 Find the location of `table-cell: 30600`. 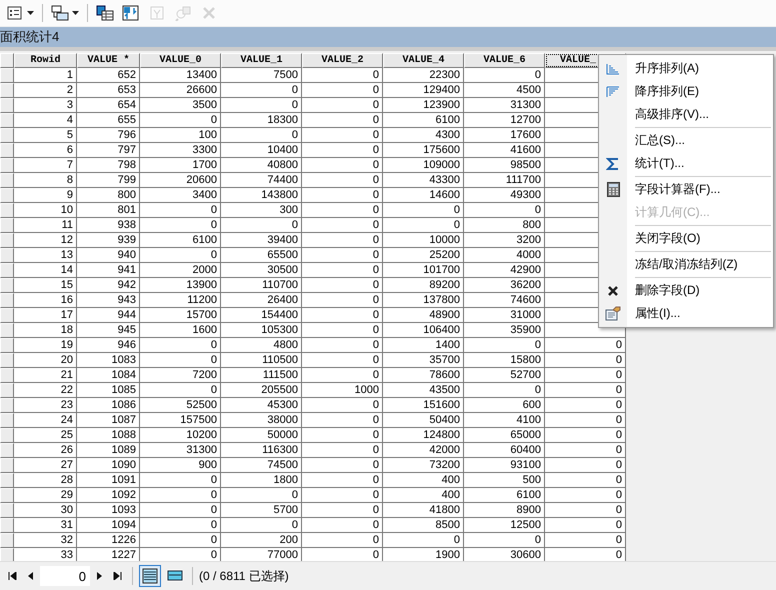

table-cell: 30600 is located at coordinates (504, 554).